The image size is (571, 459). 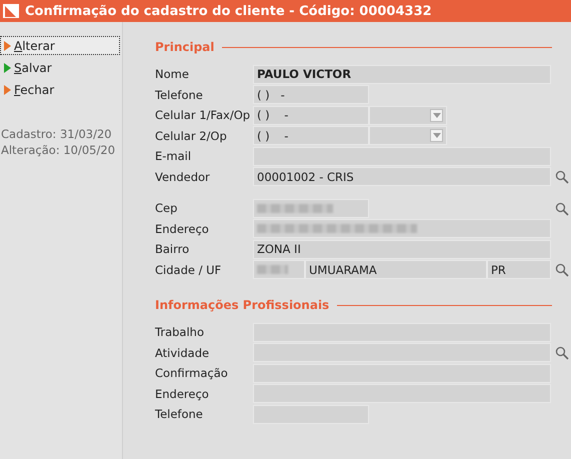 What do you see at coordinates (173, 156) in the screenshot?
I see `field-label: E-mail` at bounding box center [173, 156].